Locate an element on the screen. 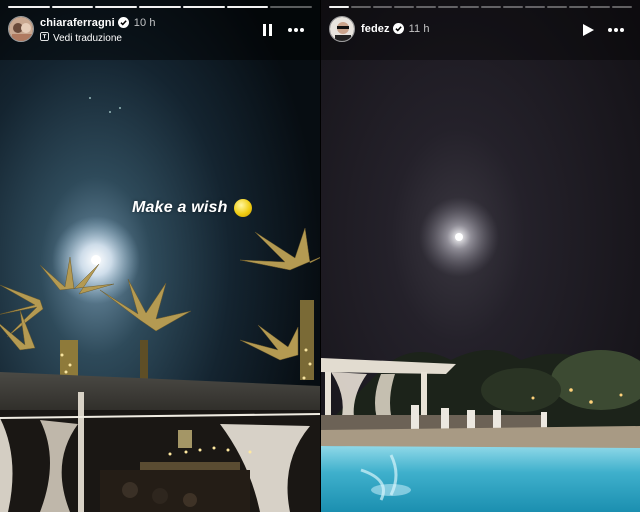 Image resolution: width=640 pixels, height=512 pixels. story-header: fedez 11 h is located at coordinates (480, 30).